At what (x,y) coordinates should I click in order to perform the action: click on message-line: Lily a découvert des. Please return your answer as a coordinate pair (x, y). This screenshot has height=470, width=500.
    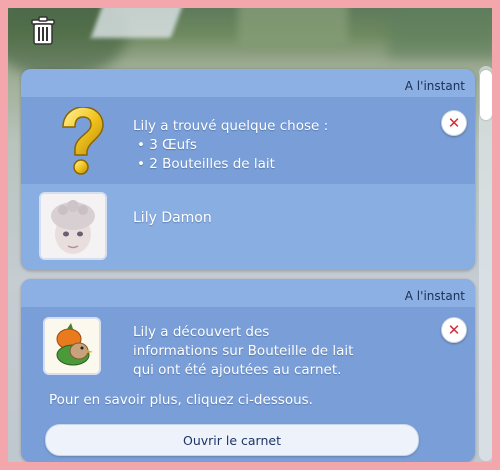
    Looking at the image, I should click on (201, 332).